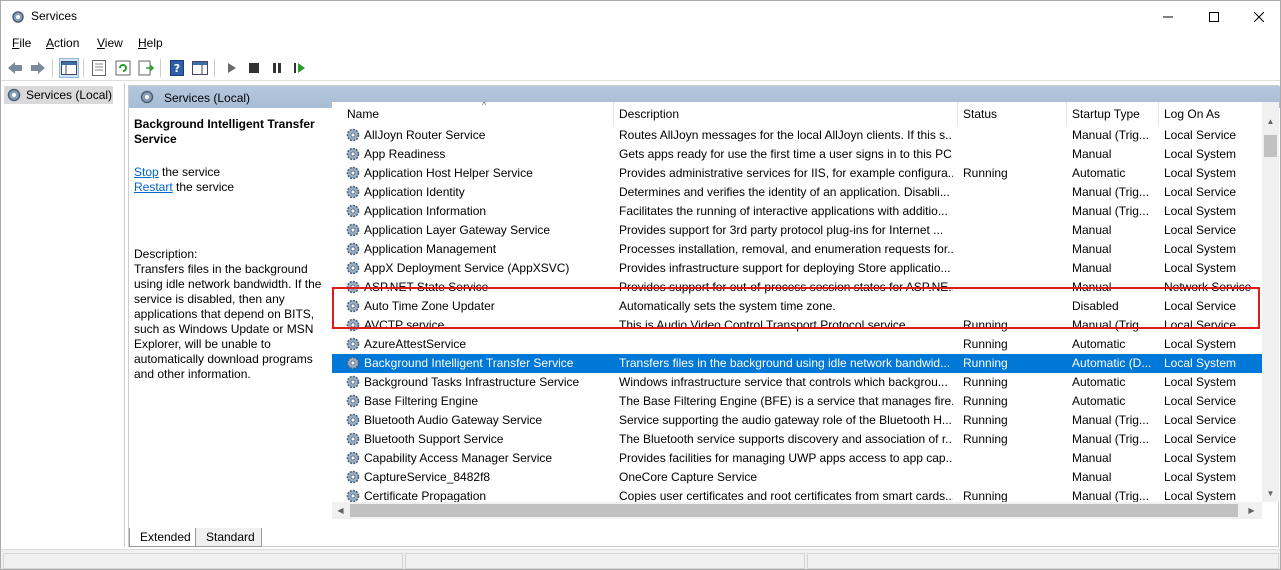 Image resolution: width=1281 pixels, height=570 pixels. What do you see at coordinates (50, 43) in the screenshot?
I see `menu-action-accel: A` at bounding box center [50, 43].